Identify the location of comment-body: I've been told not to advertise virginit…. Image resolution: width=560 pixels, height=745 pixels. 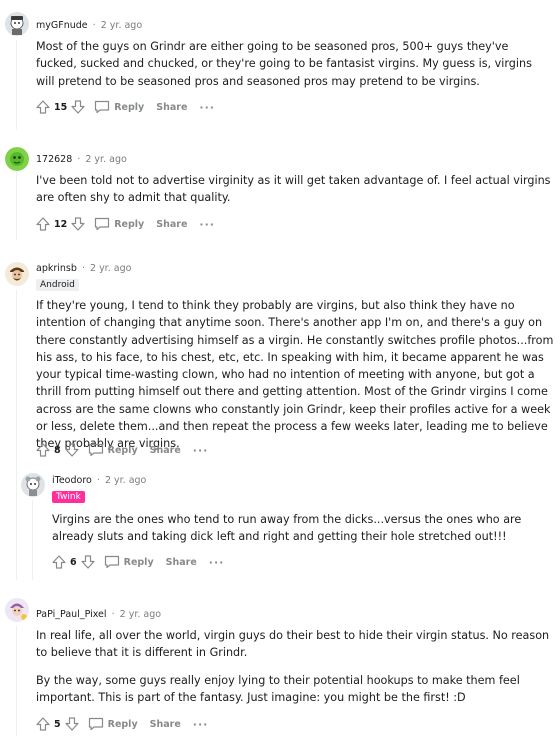
(293, 189).